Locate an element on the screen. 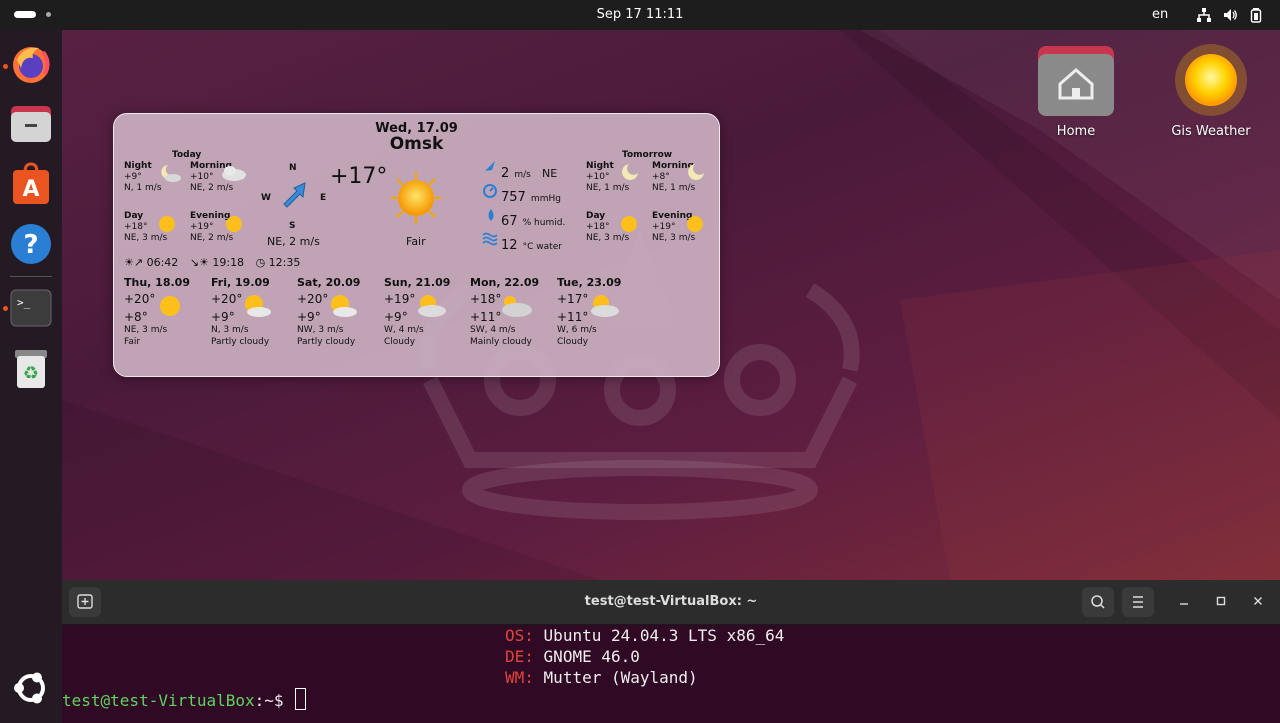  maximize-button is located at coordinates (1221, 603).